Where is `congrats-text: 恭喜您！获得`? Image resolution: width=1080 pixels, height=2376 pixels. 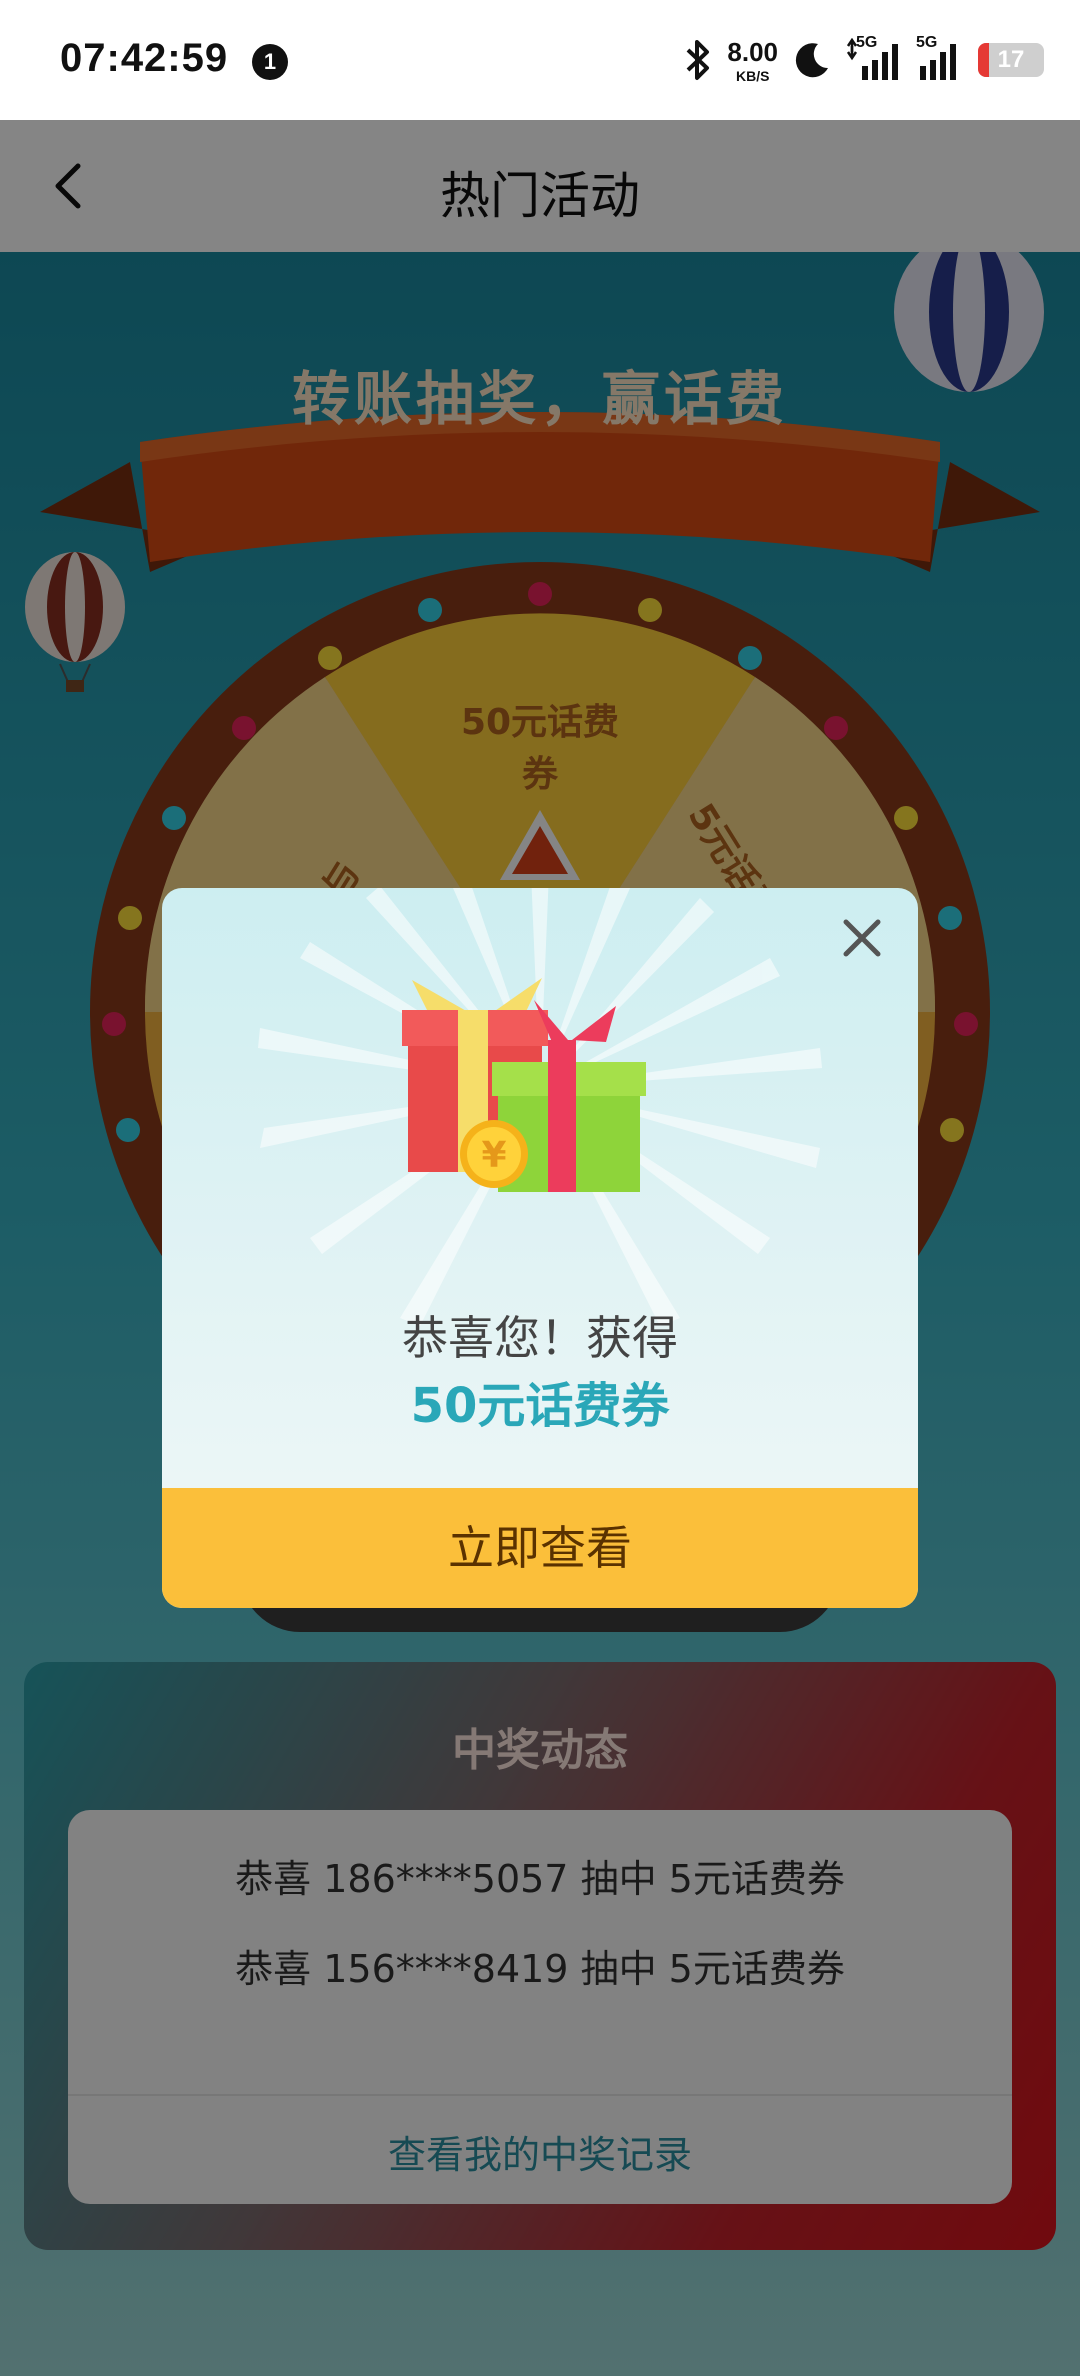
congrats-text: 恭喜您！获得 is located at coordinates (540, 1338).